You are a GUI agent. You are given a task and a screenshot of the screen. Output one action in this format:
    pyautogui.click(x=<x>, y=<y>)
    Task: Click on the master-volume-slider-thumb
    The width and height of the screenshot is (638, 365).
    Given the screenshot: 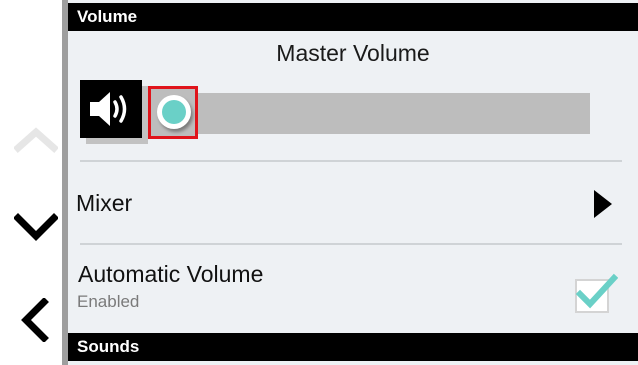 What is the action you would take?
    pyautogui.click(x=174, y=112)
    